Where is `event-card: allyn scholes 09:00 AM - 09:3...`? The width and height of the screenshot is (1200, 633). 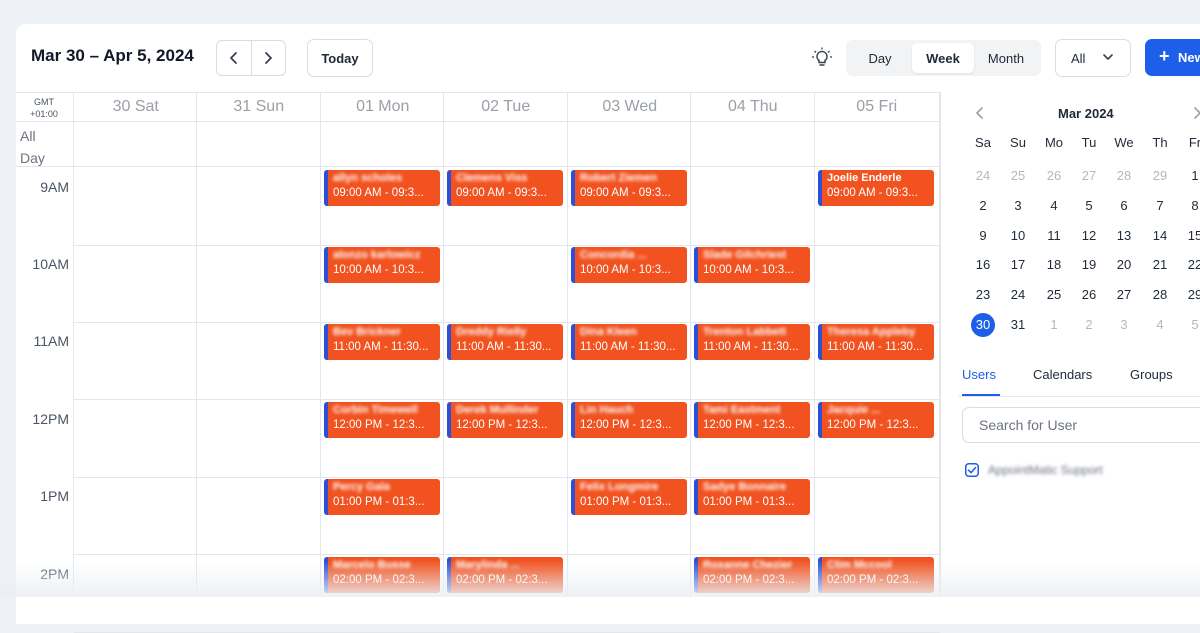 event-card: allyn scholes 09:00 AM - 09:3... is located at coordinates (382, 188).